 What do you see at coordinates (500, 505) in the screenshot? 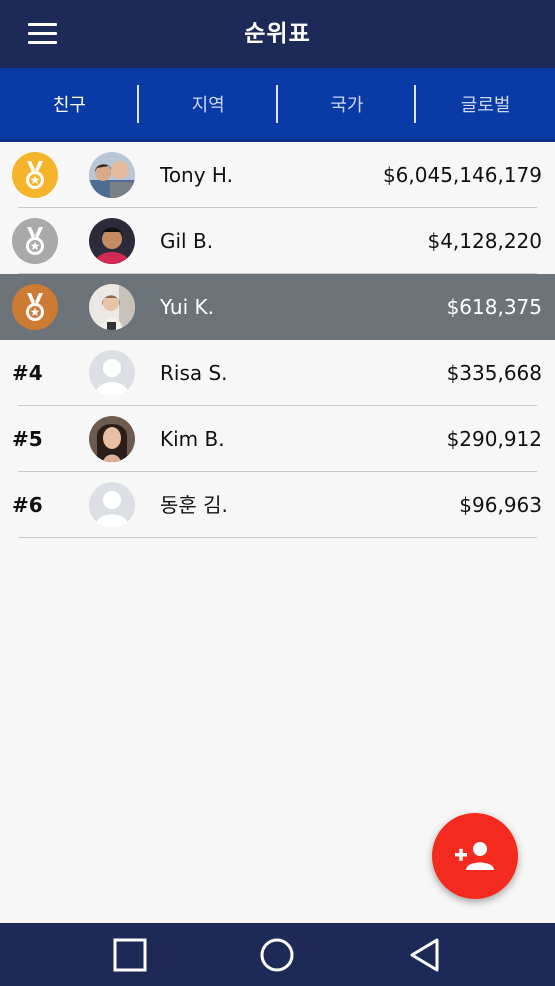
I see `player-score: $96,963` at bounding box center [500, 505].